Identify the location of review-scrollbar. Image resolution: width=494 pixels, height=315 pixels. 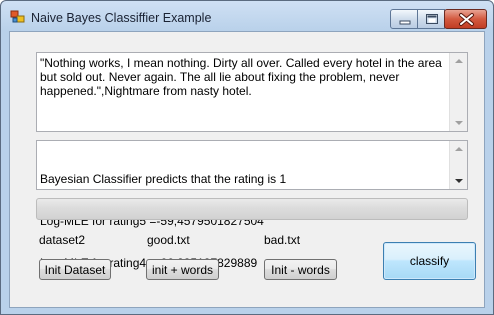
(458, 92).